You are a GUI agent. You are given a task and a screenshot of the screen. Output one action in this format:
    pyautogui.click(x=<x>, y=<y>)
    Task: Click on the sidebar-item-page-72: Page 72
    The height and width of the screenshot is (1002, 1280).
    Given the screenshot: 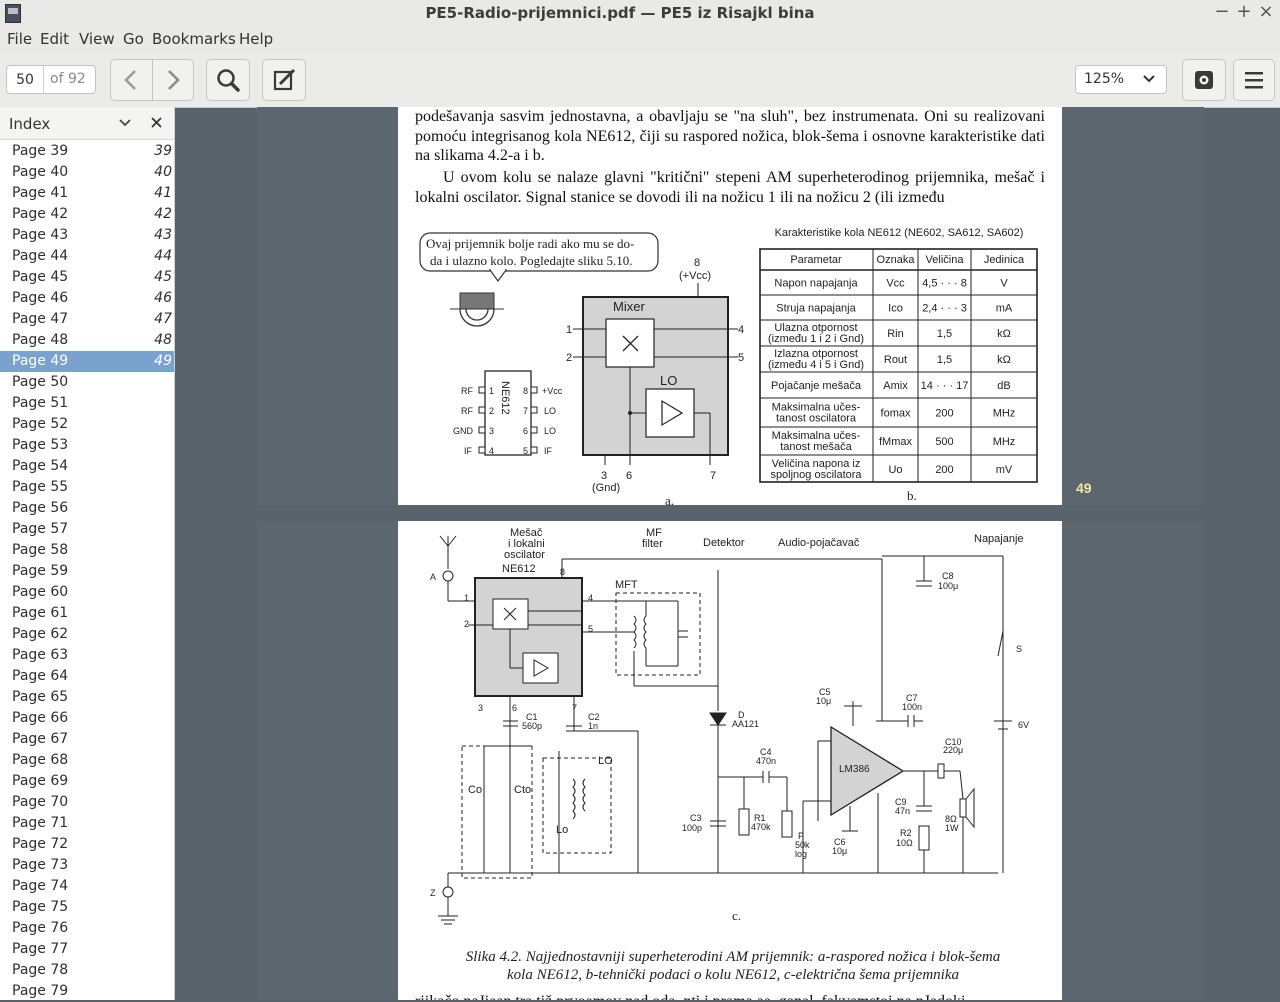 What is the action you would take?
    pyautogui.click(x=87, y=844)
    